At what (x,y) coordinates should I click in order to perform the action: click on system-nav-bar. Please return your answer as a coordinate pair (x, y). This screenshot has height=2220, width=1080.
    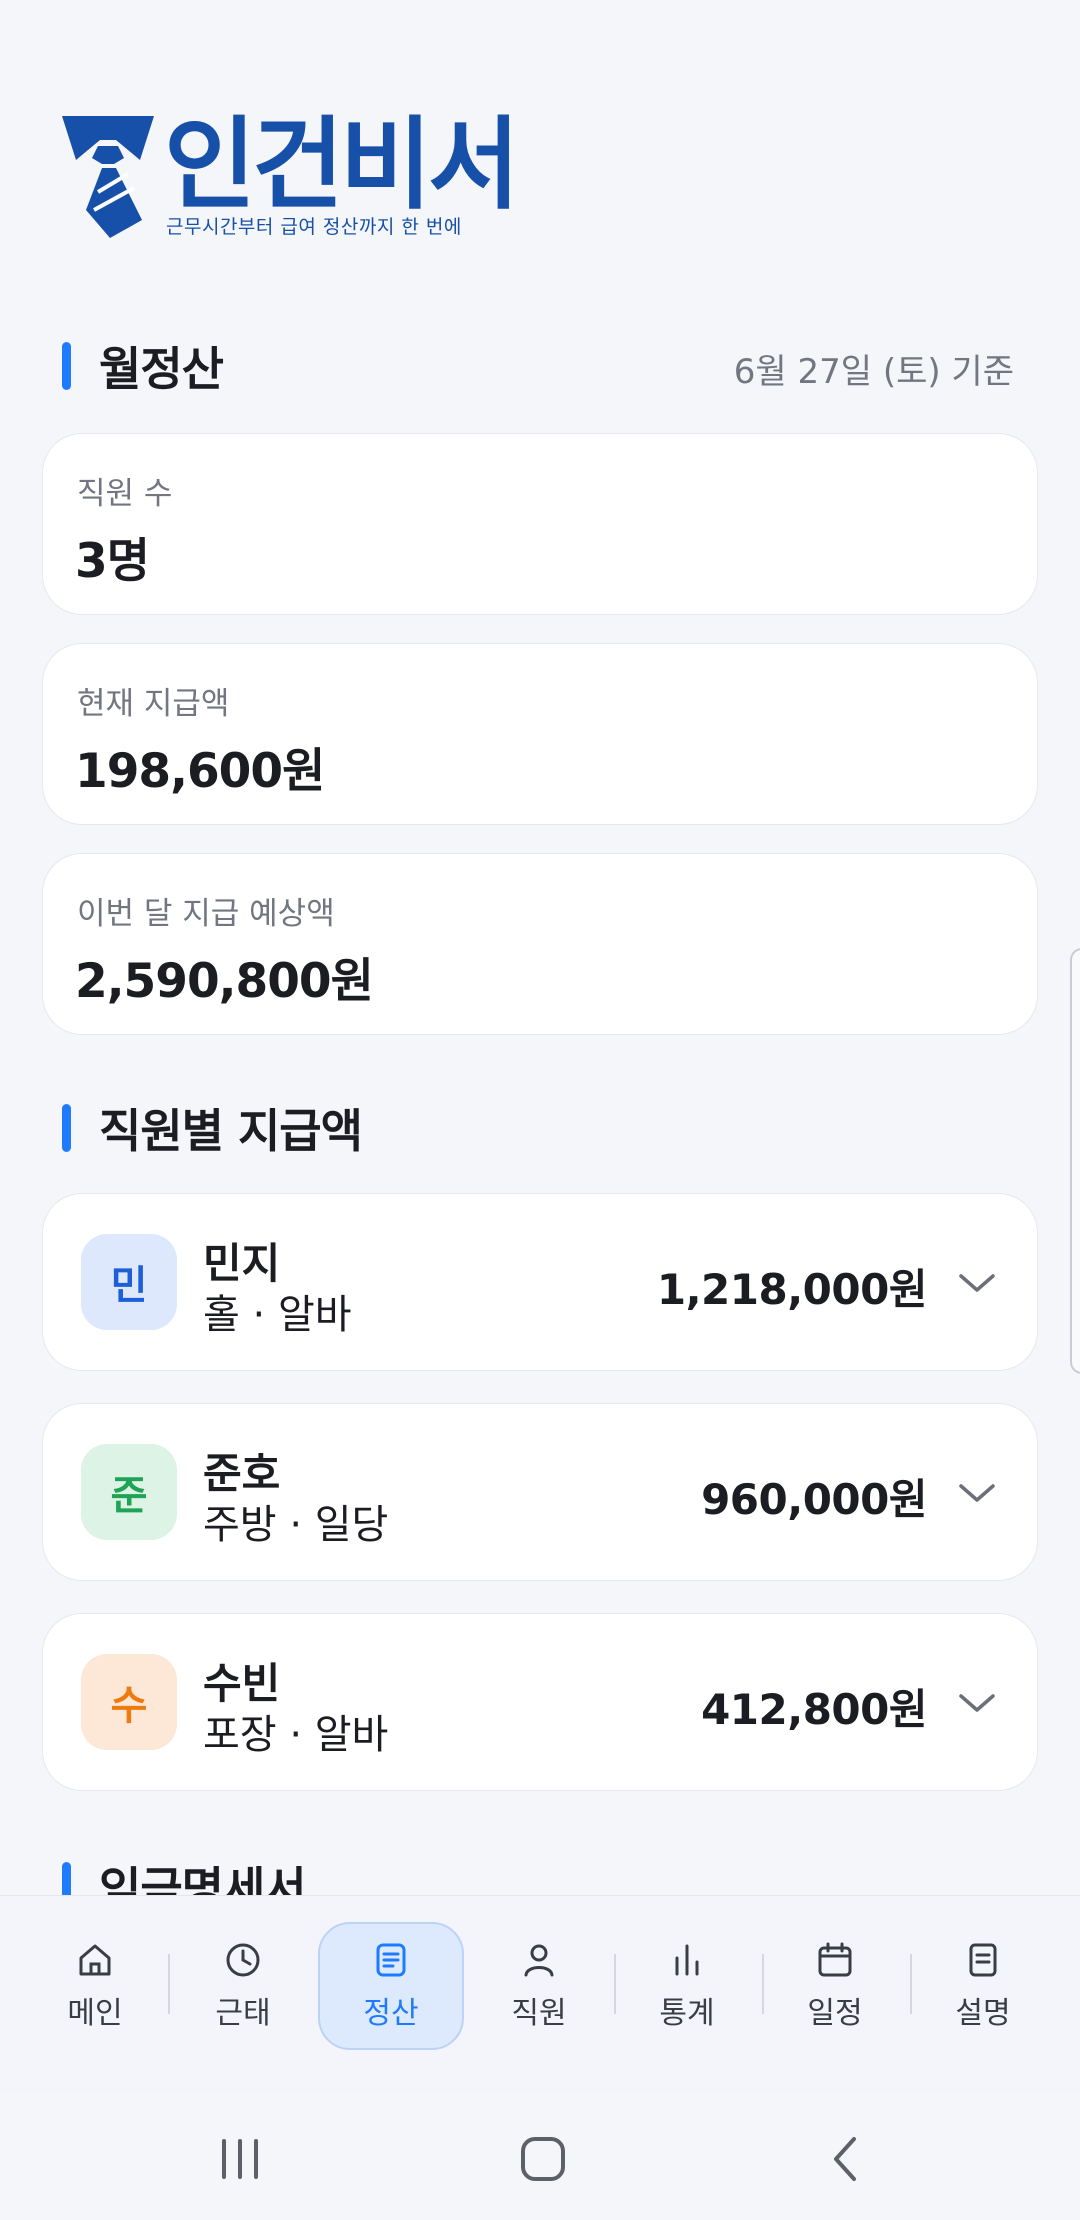
    Looking at the image, I should click on (540, 2156).